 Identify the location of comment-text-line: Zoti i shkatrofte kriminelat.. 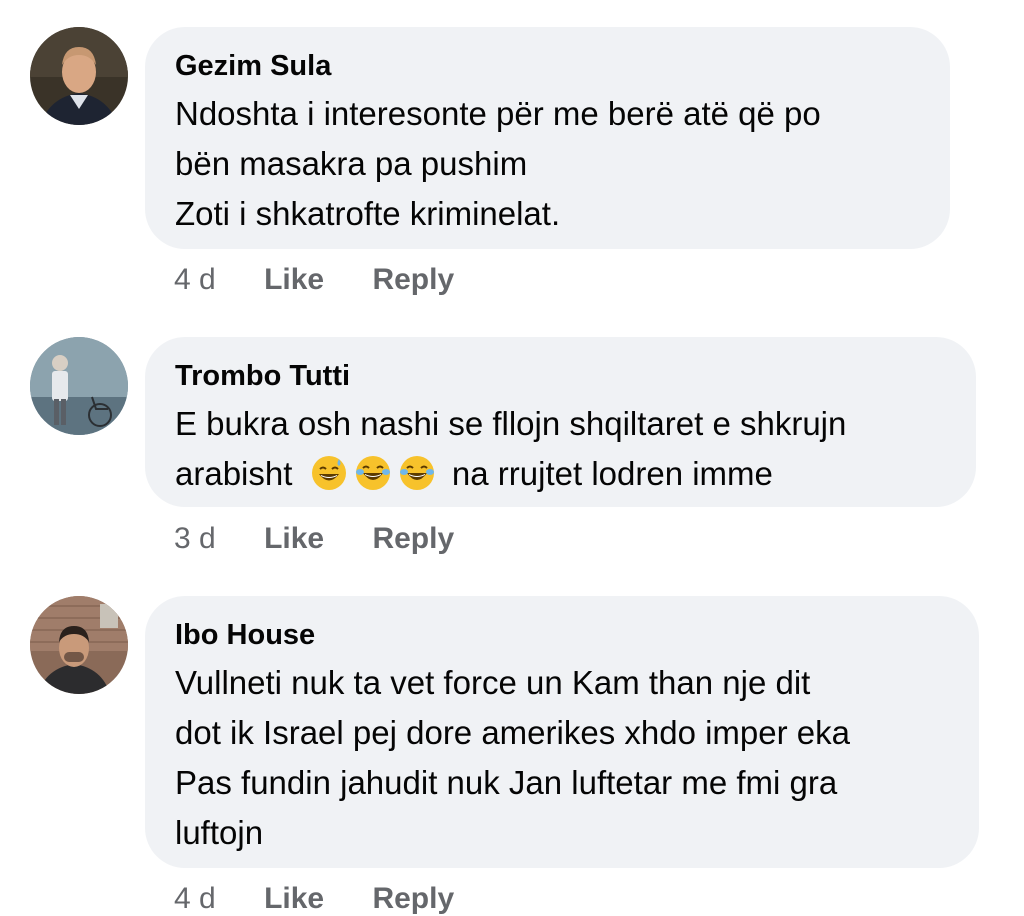
(368, 213).